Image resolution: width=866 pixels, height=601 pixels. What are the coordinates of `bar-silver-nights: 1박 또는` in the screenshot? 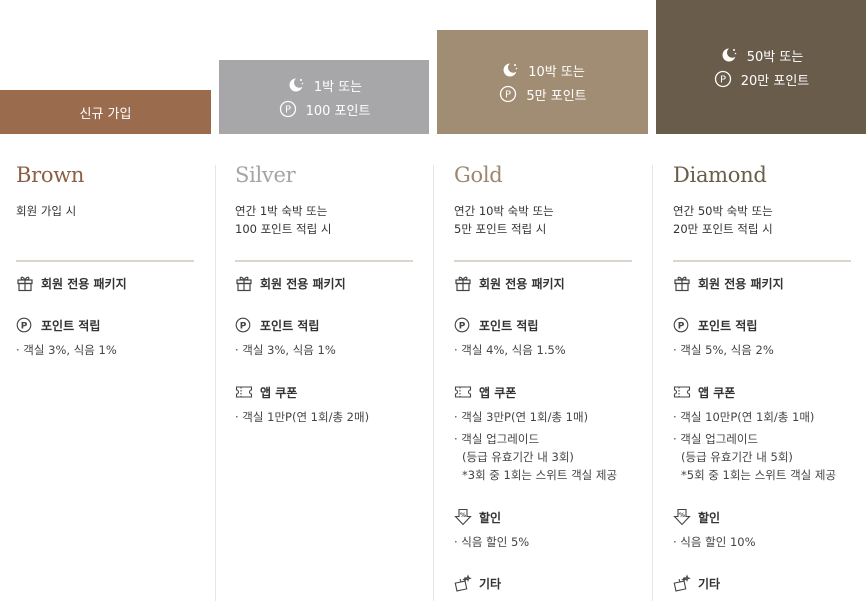 It's located at (338, 87).